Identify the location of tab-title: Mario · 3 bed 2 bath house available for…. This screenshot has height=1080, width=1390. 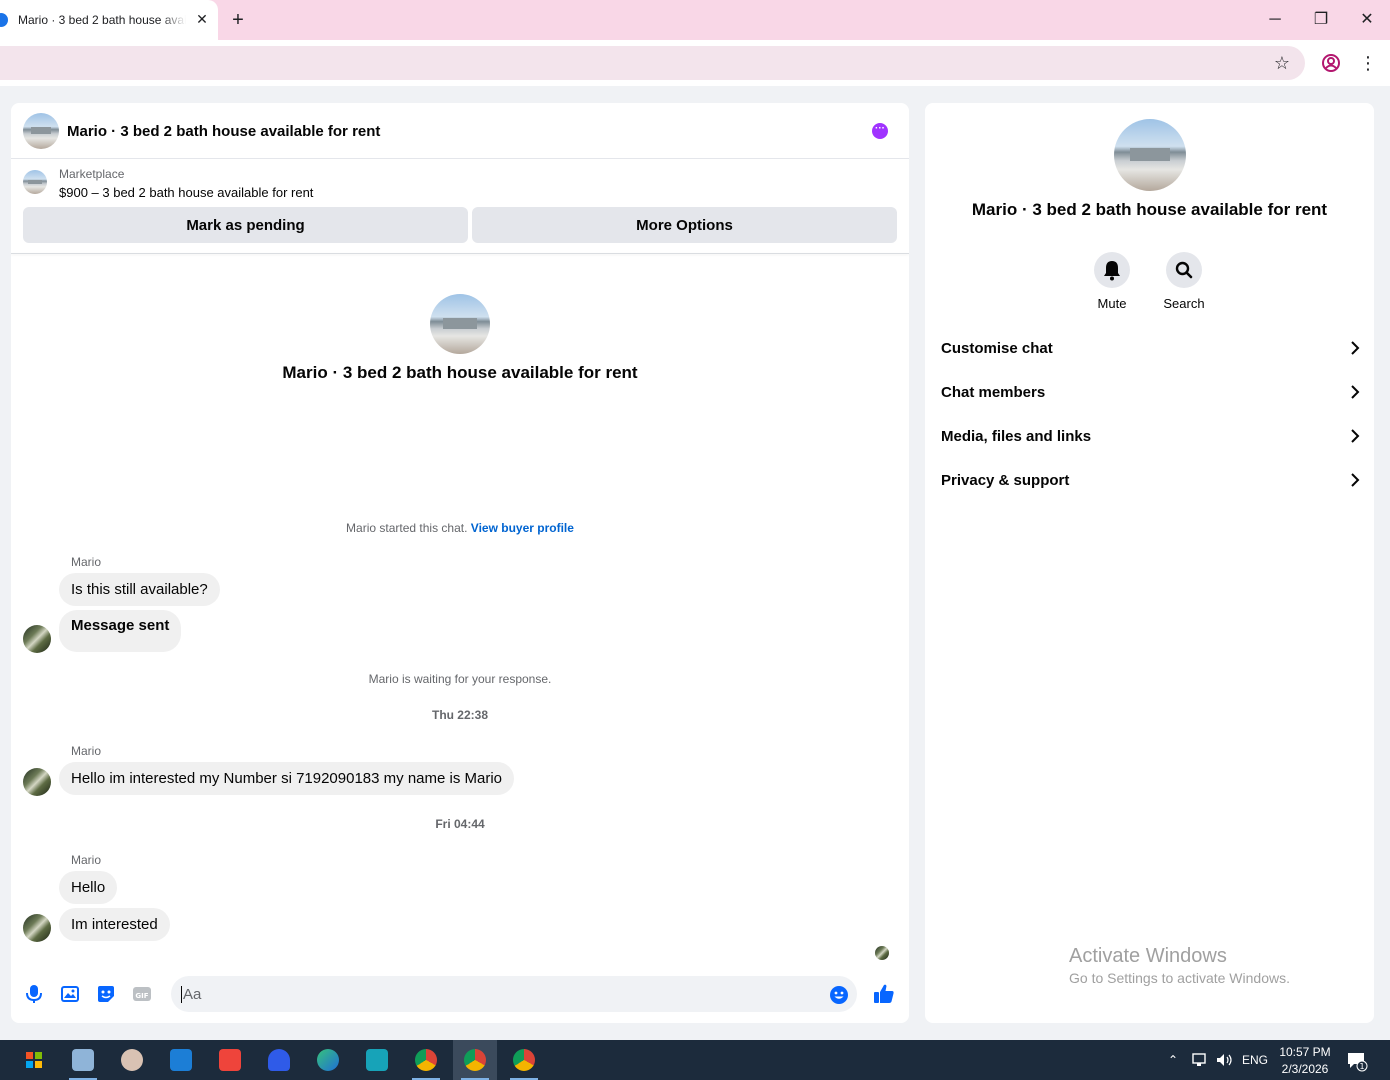
(102, 20).